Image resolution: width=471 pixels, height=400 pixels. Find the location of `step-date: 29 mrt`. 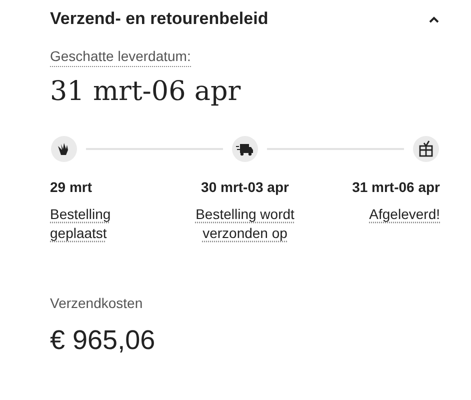

step-date: 29 mrt is located at coordinates (71, 187).